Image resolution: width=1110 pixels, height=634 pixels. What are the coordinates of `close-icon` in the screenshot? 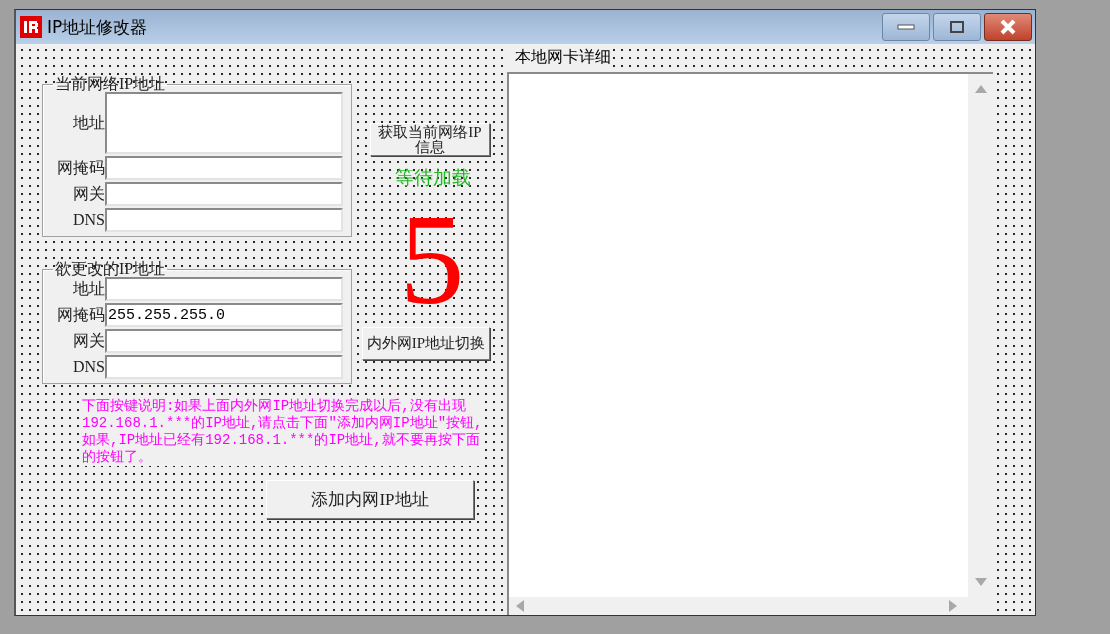 It's located at (1008, 27).